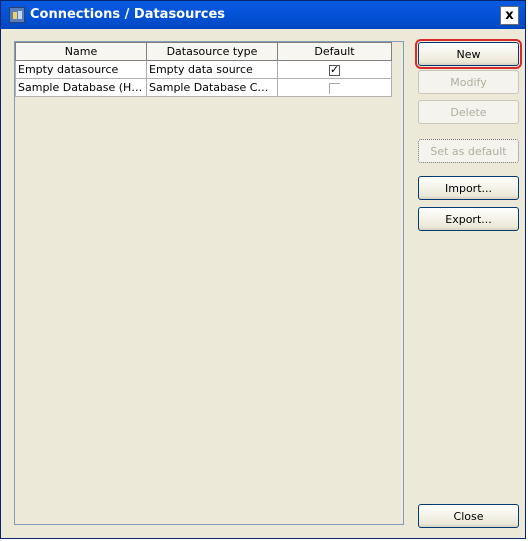 This screenshot has width=528, height=541. I want to click on row-type-cell: Empty data source, so click(212, 69).